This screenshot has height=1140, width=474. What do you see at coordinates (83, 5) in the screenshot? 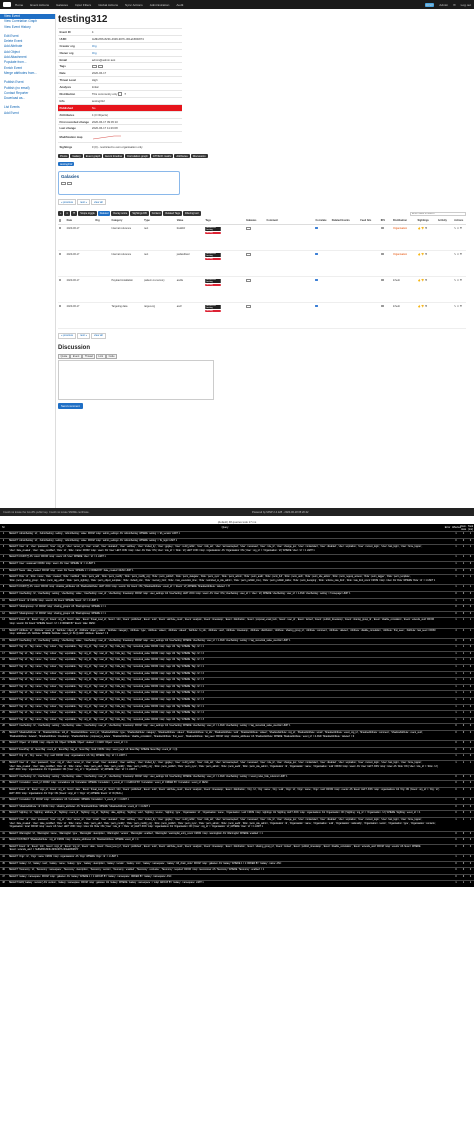
I see `nav-input-filters: Input Filters` at bounding box center [83, 5].